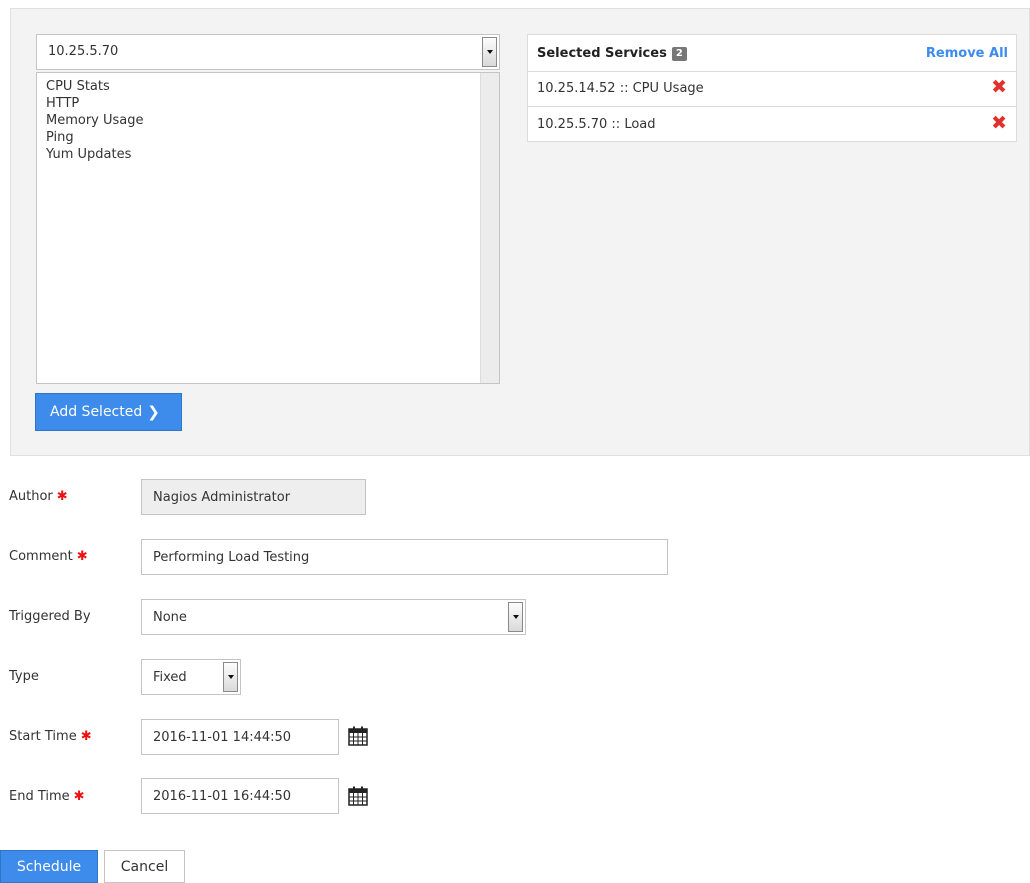 Image resolution: width=1030 pixels, height=883 pixels. I want to click on selected-count-badge: 2, so click(679, 54).